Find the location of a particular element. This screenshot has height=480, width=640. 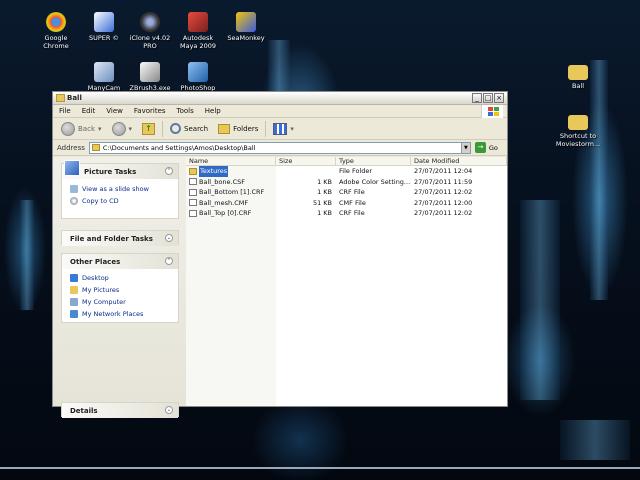

search-label: Search is located at coordinates (196, 128).